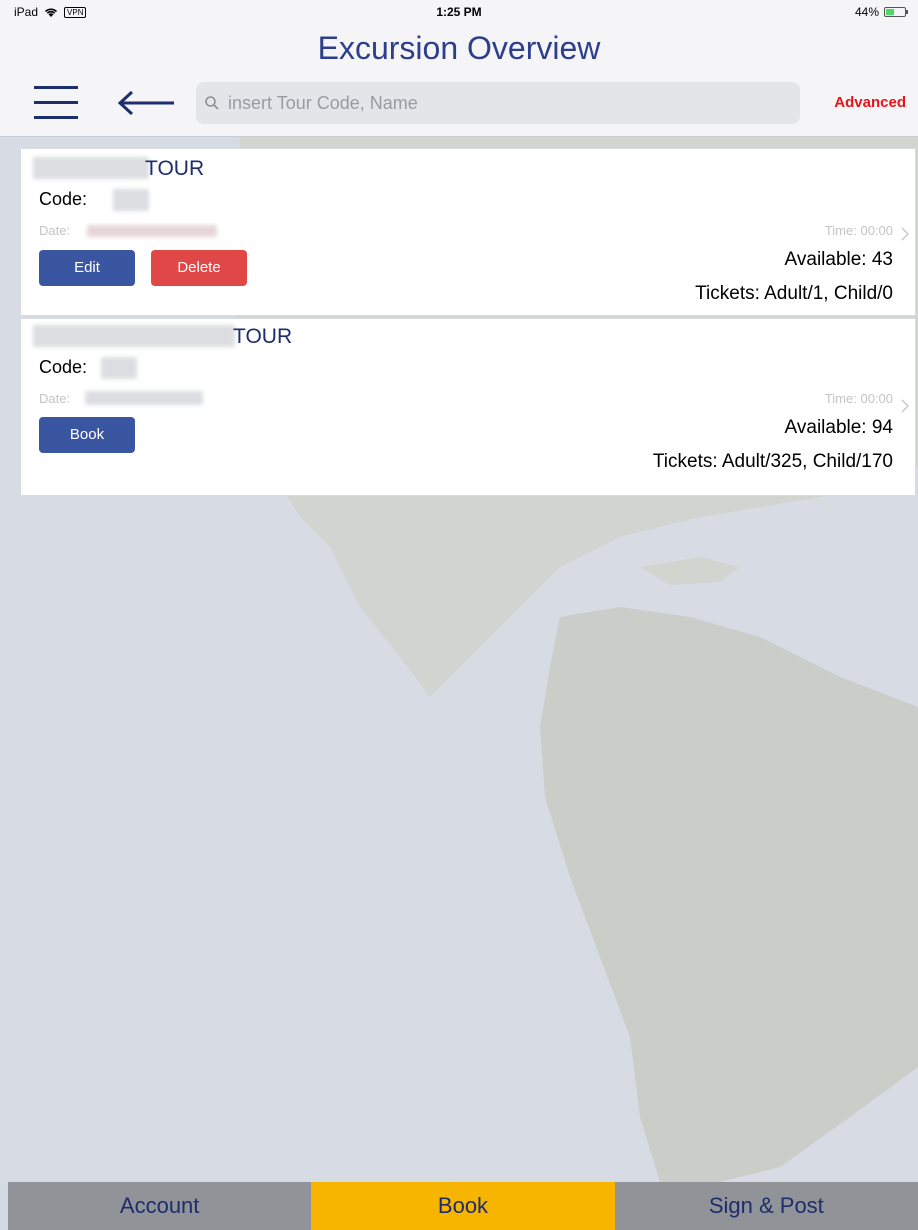 Image resolution: width=918 pixels, height=1230 pixels. What do you see at coordinates (772, 461) in the screenshot?
I see `tickets-info: Tickets: Adult/325, Child/170` at bounding box center [772, 461].